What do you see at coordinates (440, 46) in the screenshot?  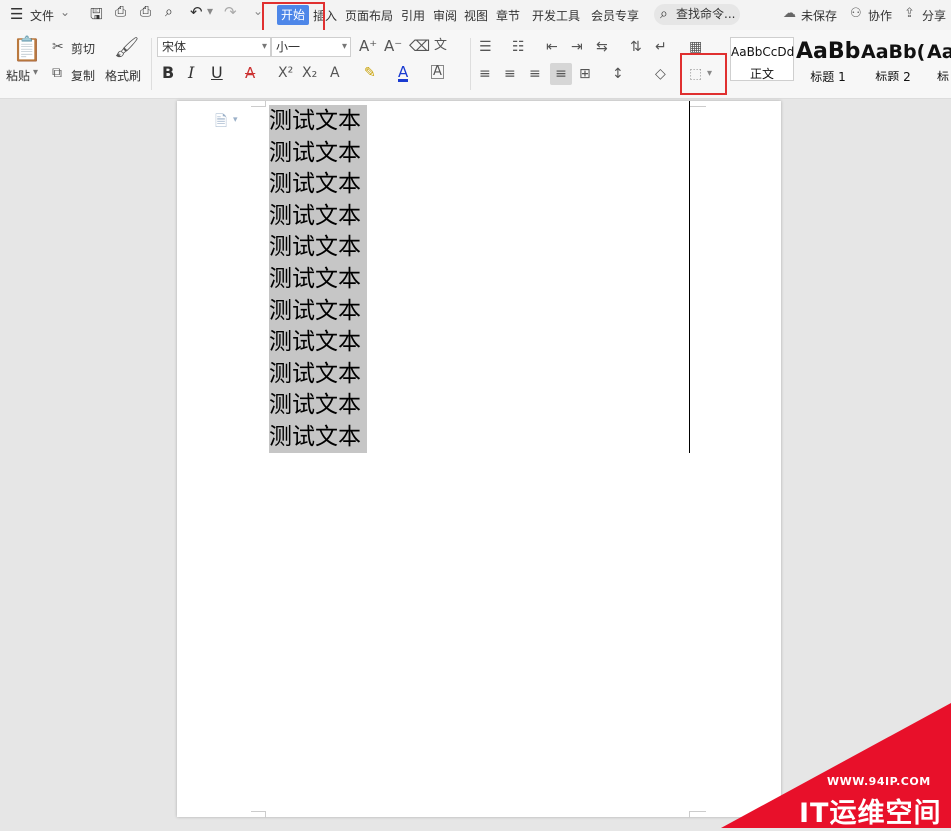 I see `phonetic-guide-icon: 文` at bounding box center [440, 46].